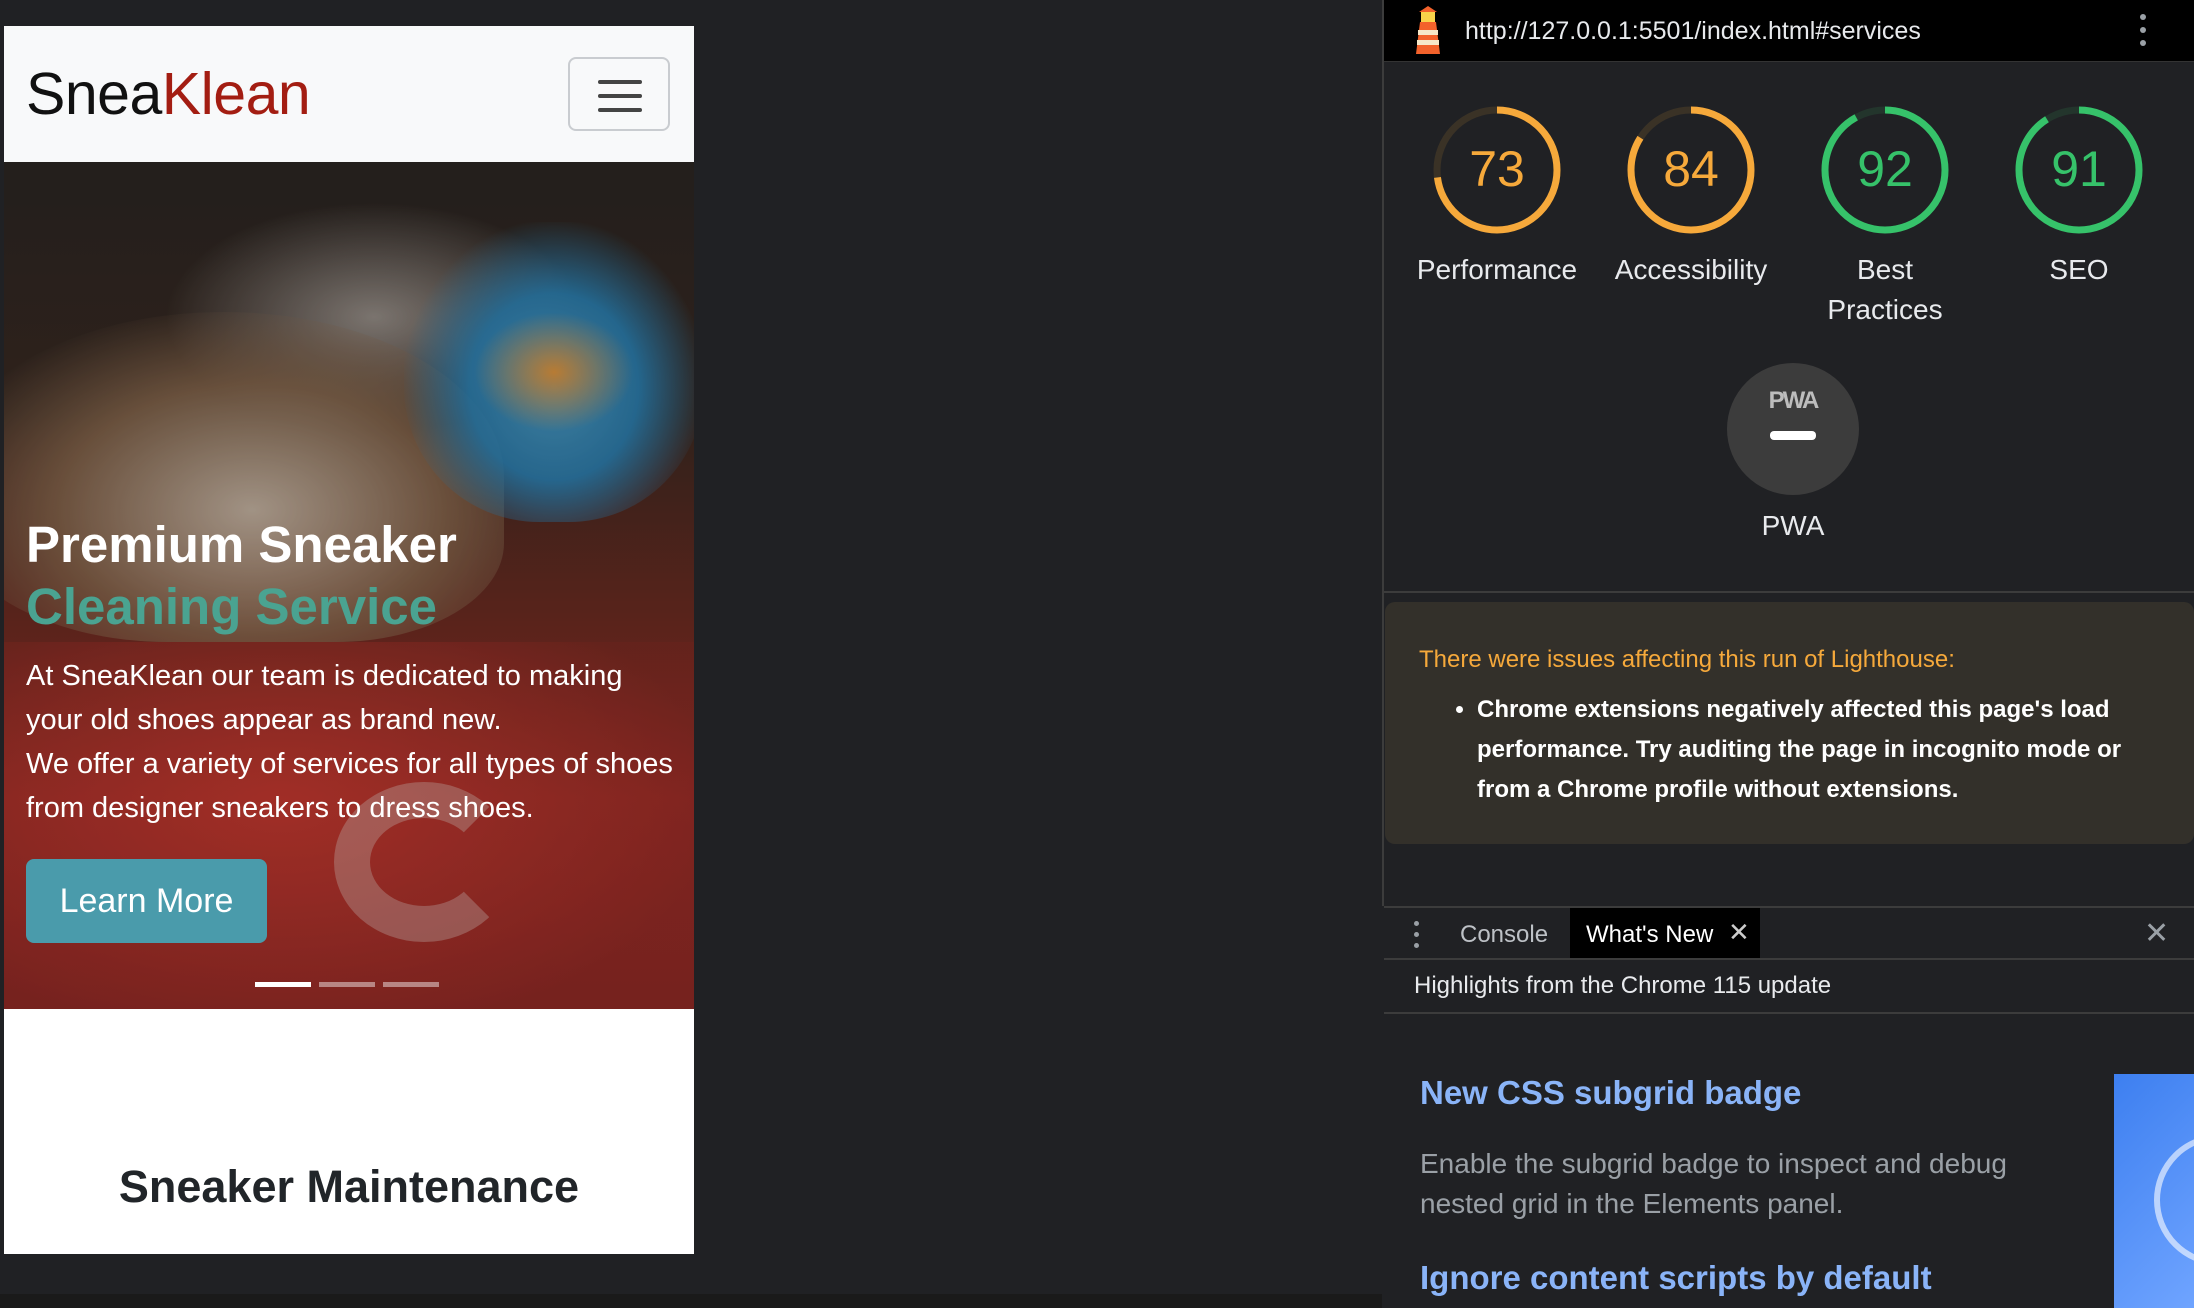  I want to click on hero-title: Premium Sneaker Cleaning Service, so click(356, 576).